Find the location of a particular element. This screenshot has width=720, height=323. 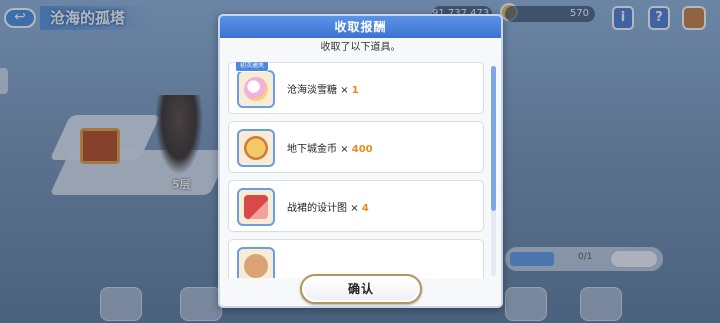

item-name: 地下城金币 is located at coordinates (312, 149).